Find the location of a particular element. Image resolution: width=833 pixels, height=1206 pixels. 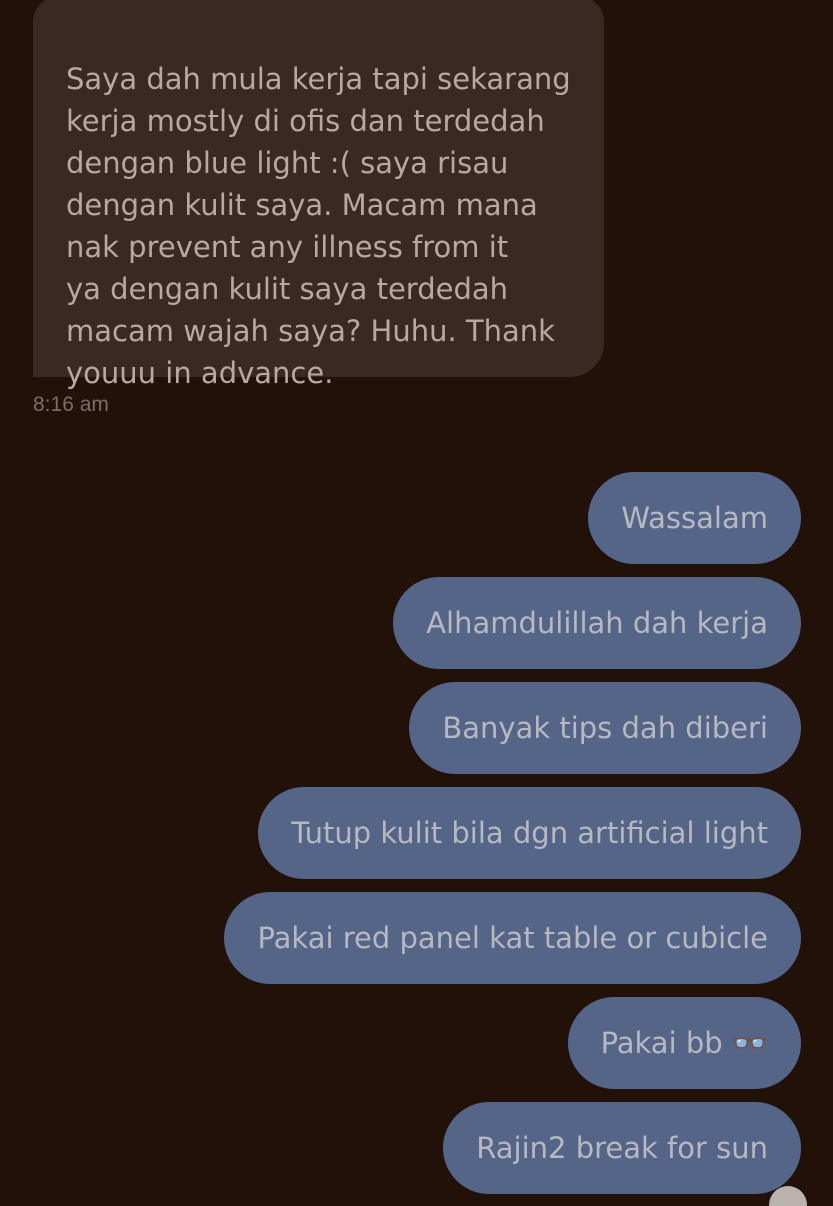

outgoing-message-text: Pakai bb 👓 is located at coordinates (684, 1043).